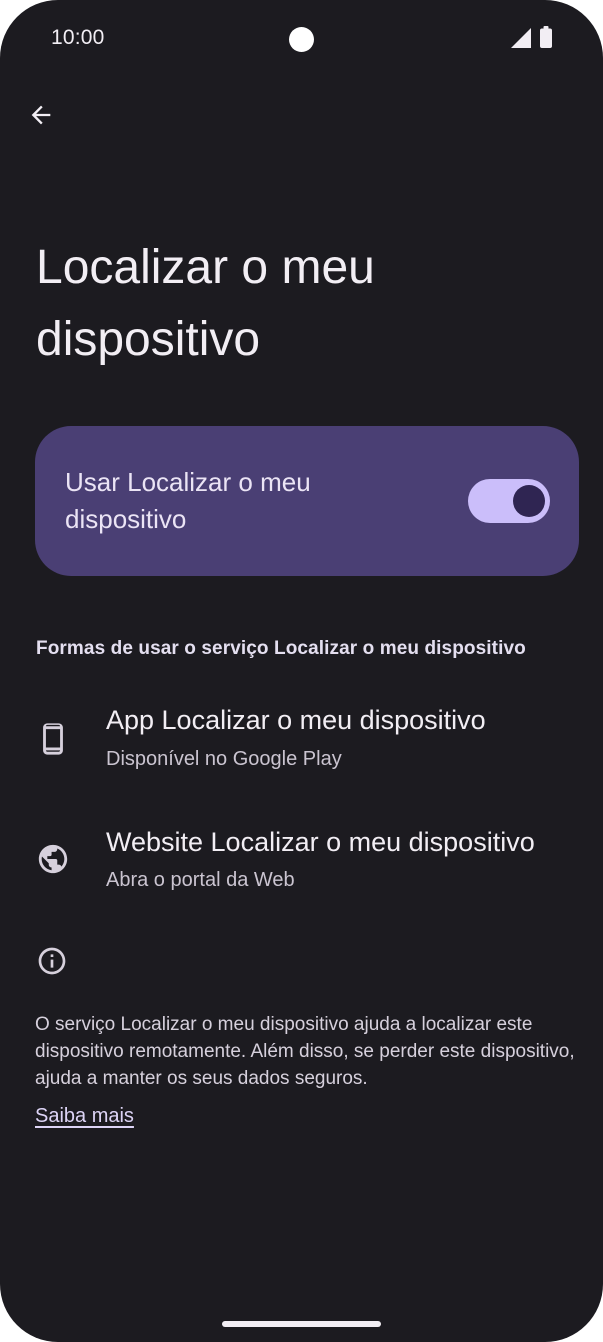  What do you see at coordinates (200, 880) in the screenshot?
I see `item-subtitle: Abra o portal da Web` at bounding box center [200, 880].